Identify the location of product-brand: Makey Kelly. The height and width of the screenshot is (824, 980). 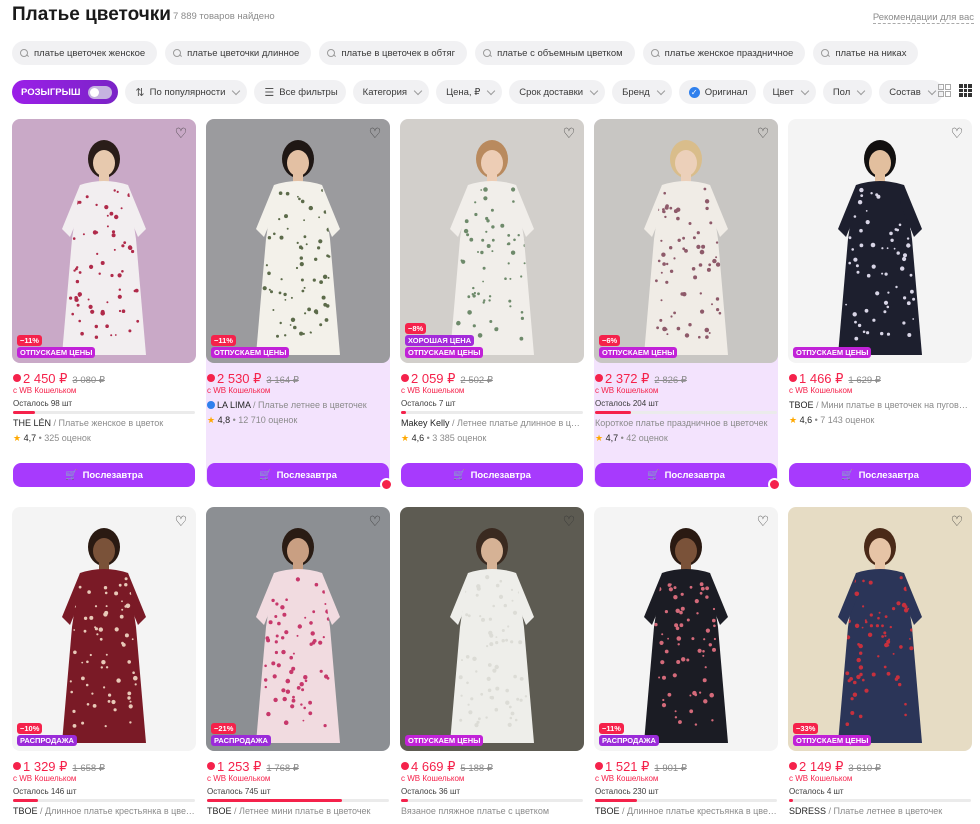
(425, 423).